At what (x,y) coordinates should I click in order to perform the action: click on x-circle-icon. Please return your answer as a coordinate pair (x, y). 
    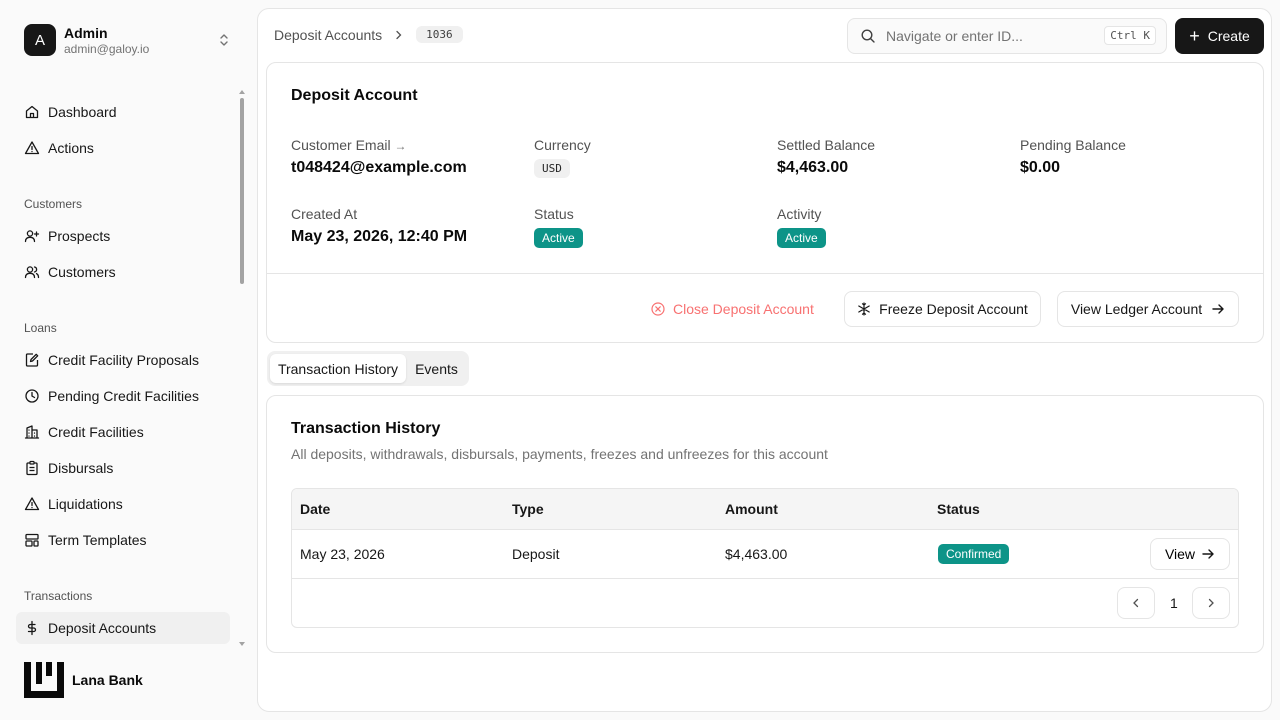
    Looking at the image, I should click on (658, 309).